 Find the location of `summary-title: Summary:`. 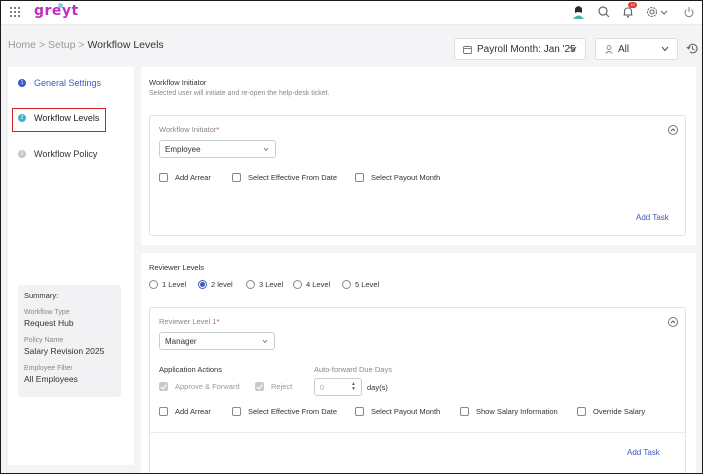

summary-title: Summary: is located at coordinates (41, 295).